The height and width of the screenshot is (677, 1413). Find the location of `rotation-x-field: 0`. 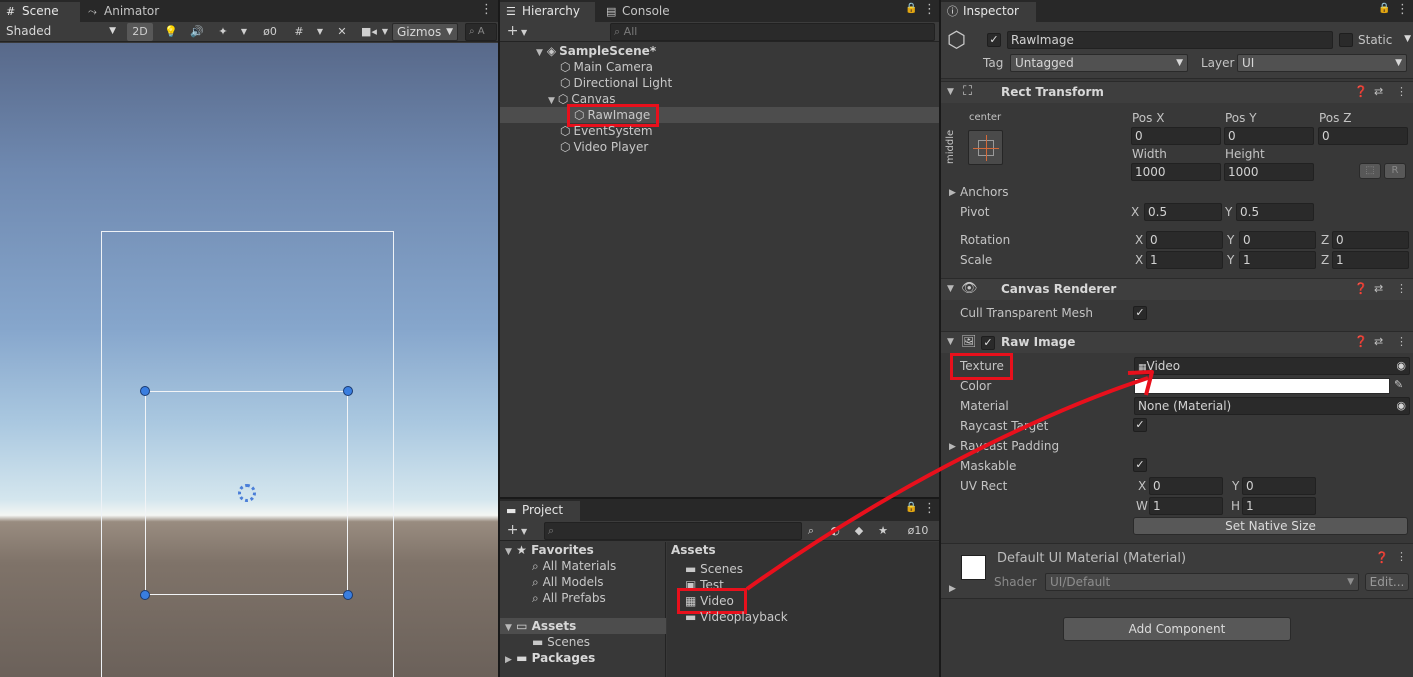

rotation-x-field: 0 is located at coordinates (1184, 240).